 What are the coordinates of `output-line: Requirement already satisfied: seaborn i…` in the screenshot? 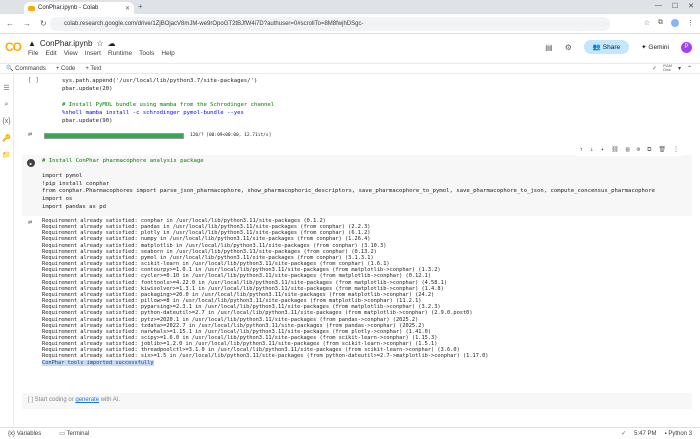 It's located at (209, 251).